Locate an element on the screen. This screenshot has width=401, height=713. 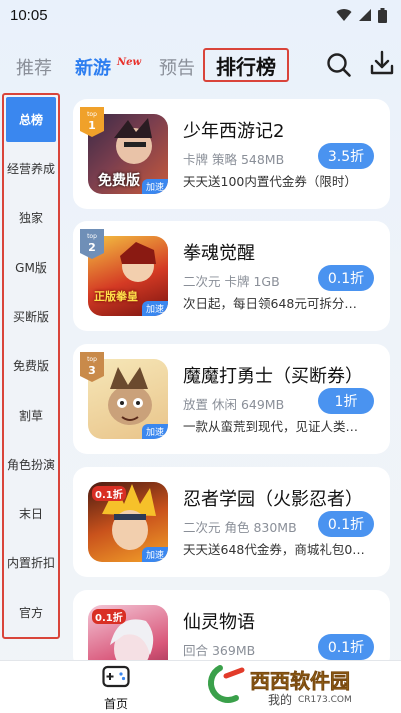
game-title: 魔魔打勇士（买断券） is located at coordinates (273, 376).